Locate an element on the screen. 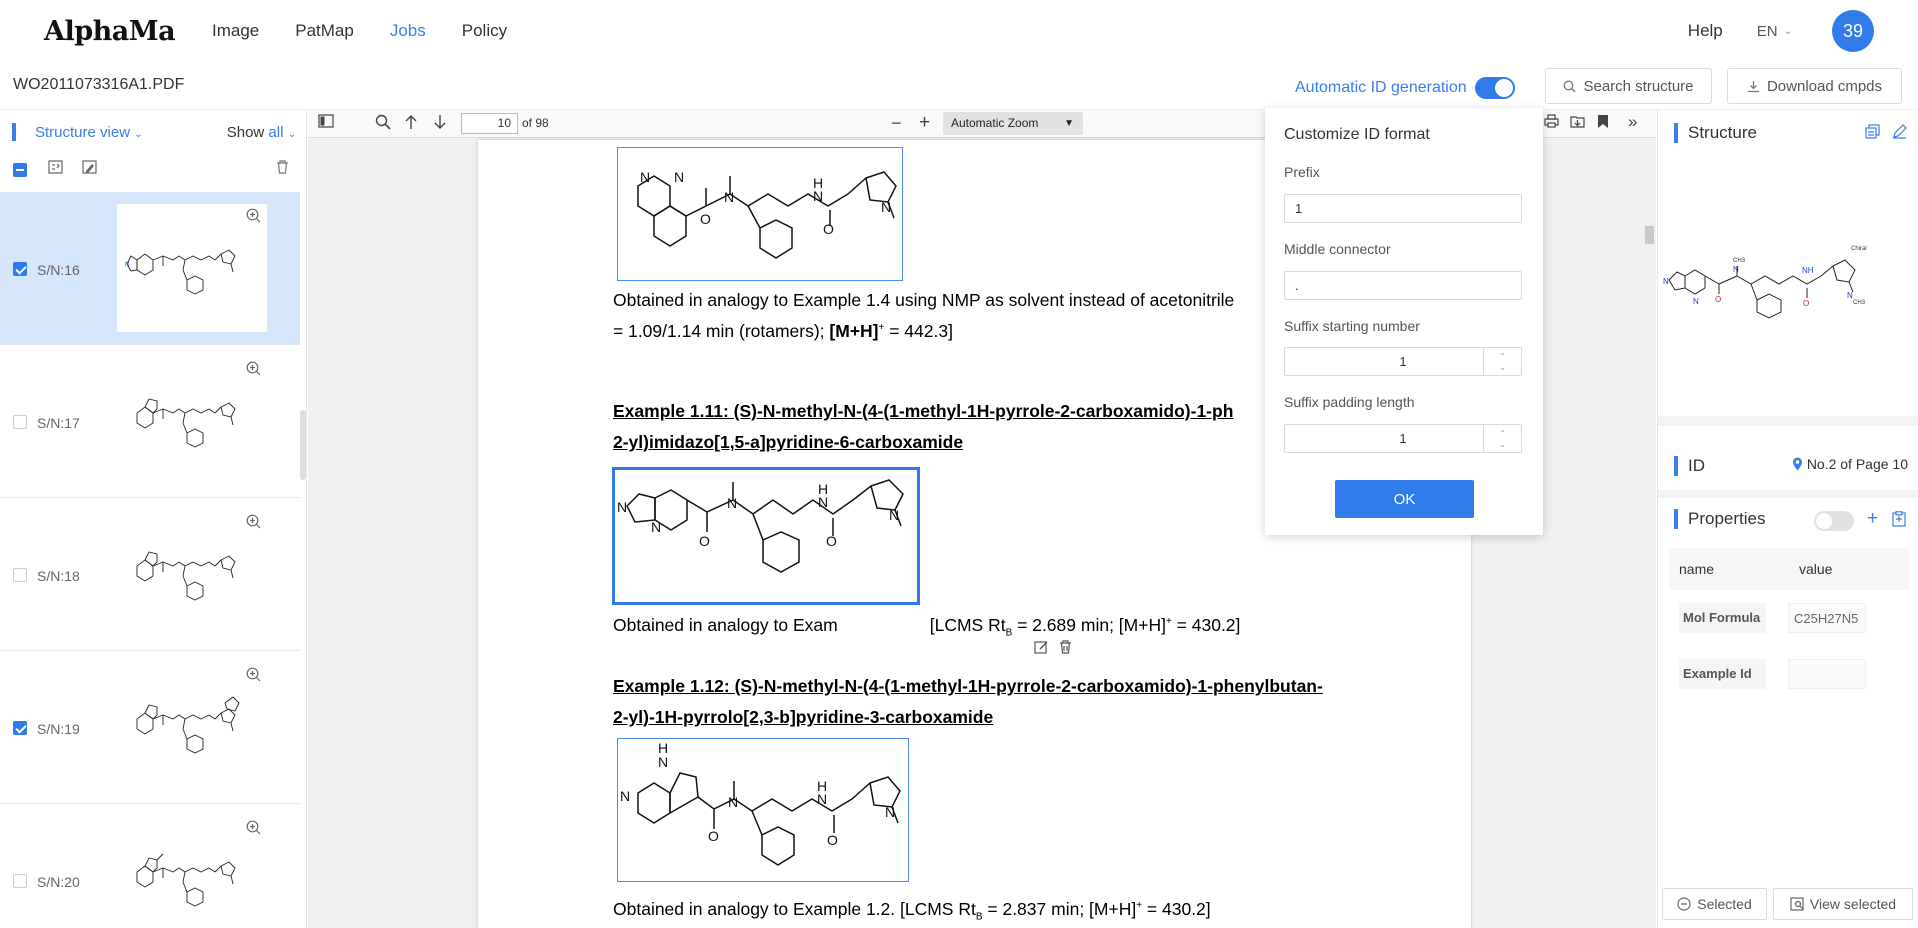 This screenshot has width=1918, height=928. zoom-select: Automatic Zoom ▼ is located at coordinates (1013, 123).